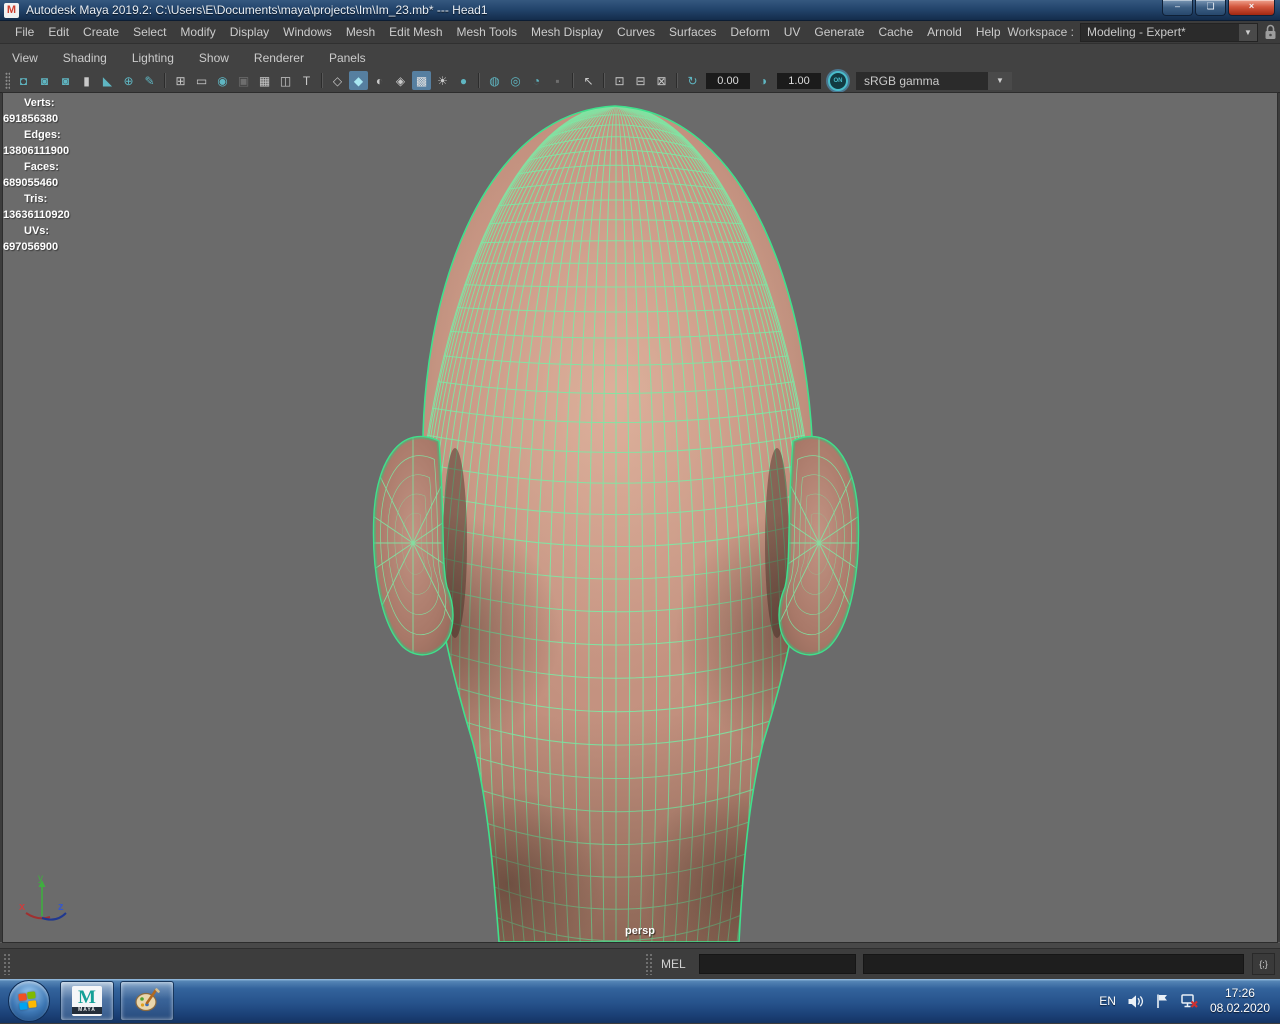 Image resolution: width=1280 pixels, height=1024 pixels. I want to click on menu-cache: Cache, so click(895, 32).